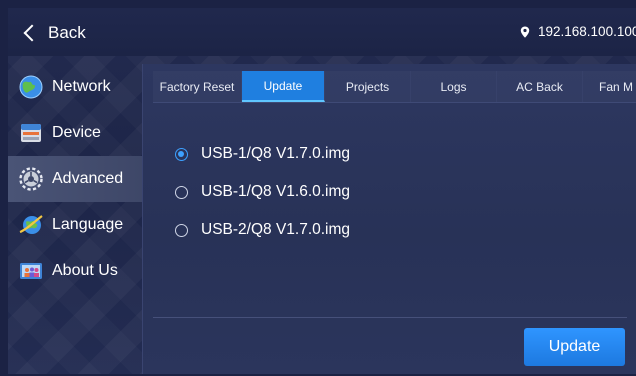  Describe the element at coordinates (276, 191) in the screenshot. I see `update-option-label: USB-1/Q8 V1.6.0.img` at that location.